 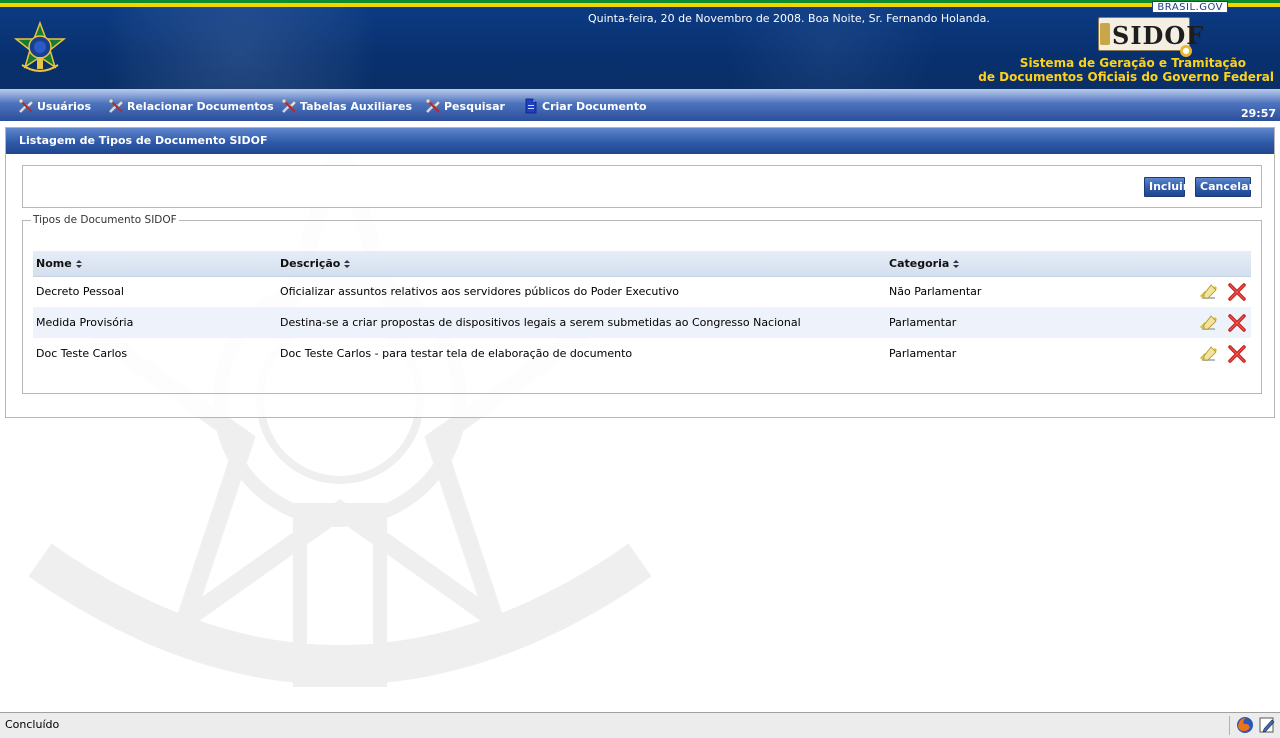 I want to click on logo-text: SIDOF, so click(x=1158, y=35).